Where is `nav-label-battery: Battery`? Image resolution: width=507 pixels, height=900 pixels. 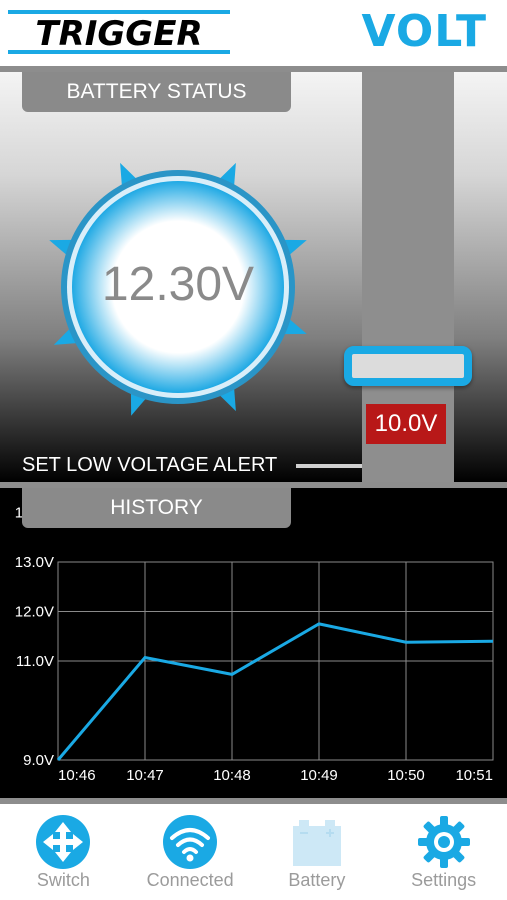 nav-label-battery: Battery is located at coordinates (317, 880).